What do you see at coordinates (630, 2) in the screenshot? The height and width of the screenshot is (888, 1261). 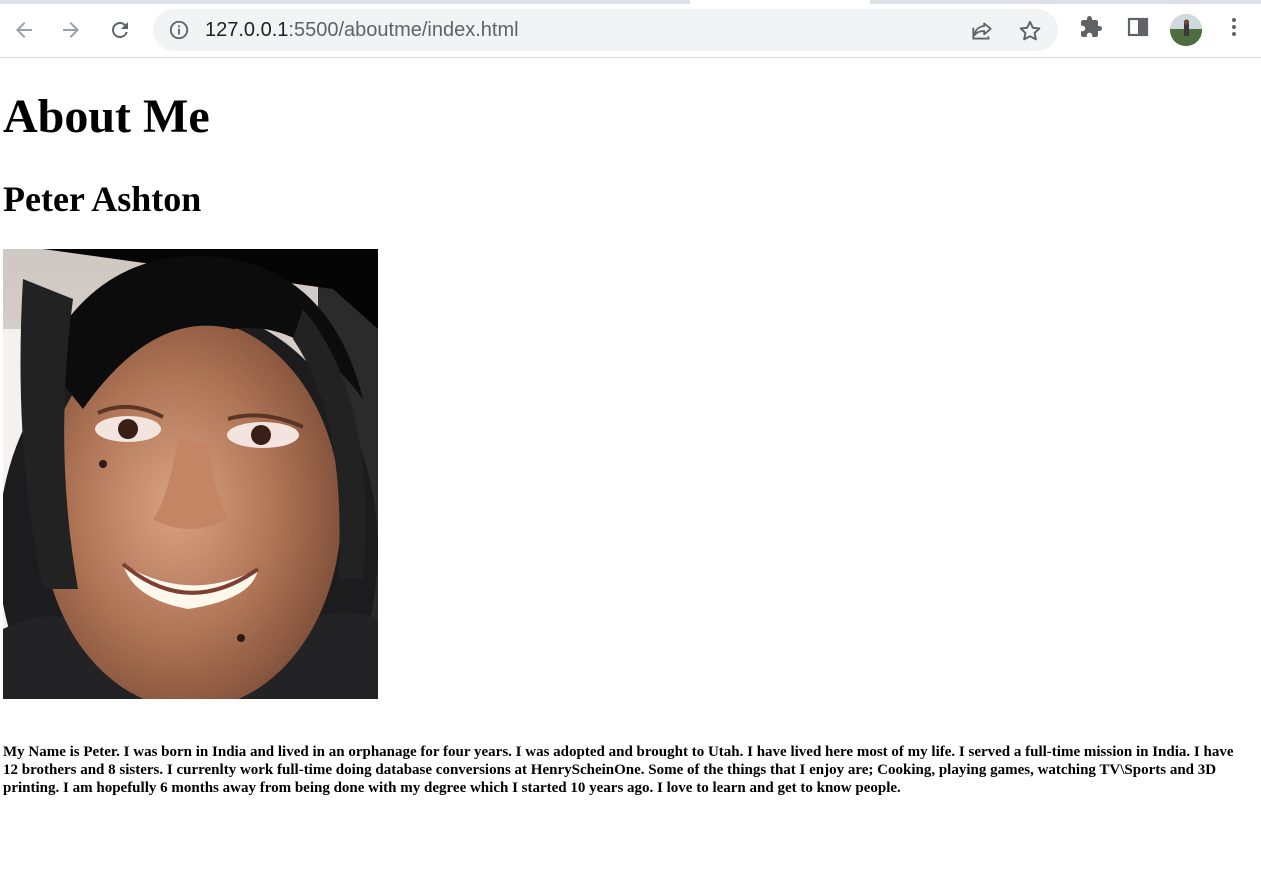 I see `tab-strip` at bounding box center [630, 2].